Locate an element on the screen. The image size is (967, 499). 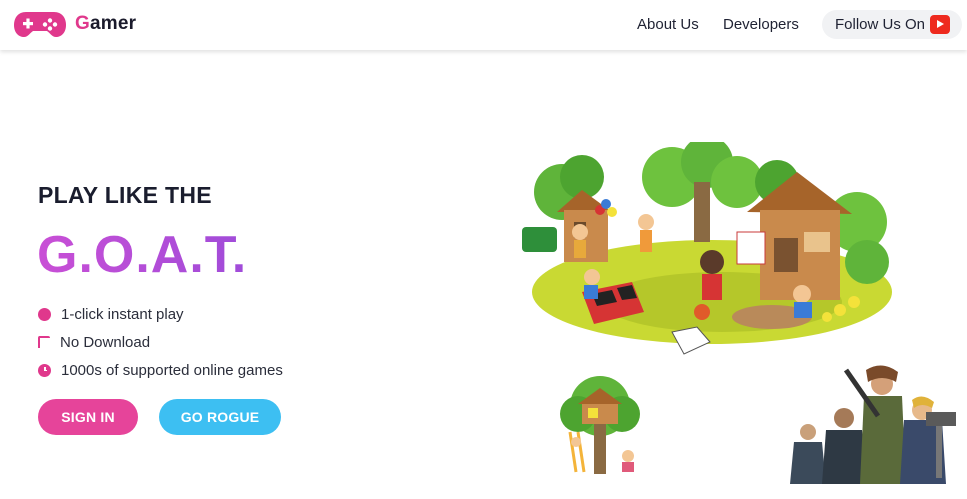
feature-text: 1-click instant play is located at coordinates (122, 314).